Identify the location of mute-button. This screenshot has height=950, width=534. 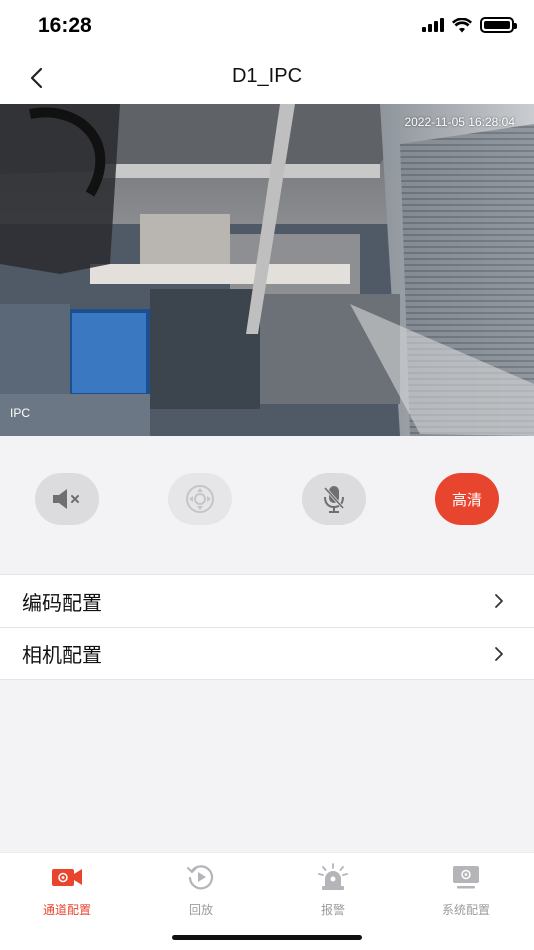
(67, 499).